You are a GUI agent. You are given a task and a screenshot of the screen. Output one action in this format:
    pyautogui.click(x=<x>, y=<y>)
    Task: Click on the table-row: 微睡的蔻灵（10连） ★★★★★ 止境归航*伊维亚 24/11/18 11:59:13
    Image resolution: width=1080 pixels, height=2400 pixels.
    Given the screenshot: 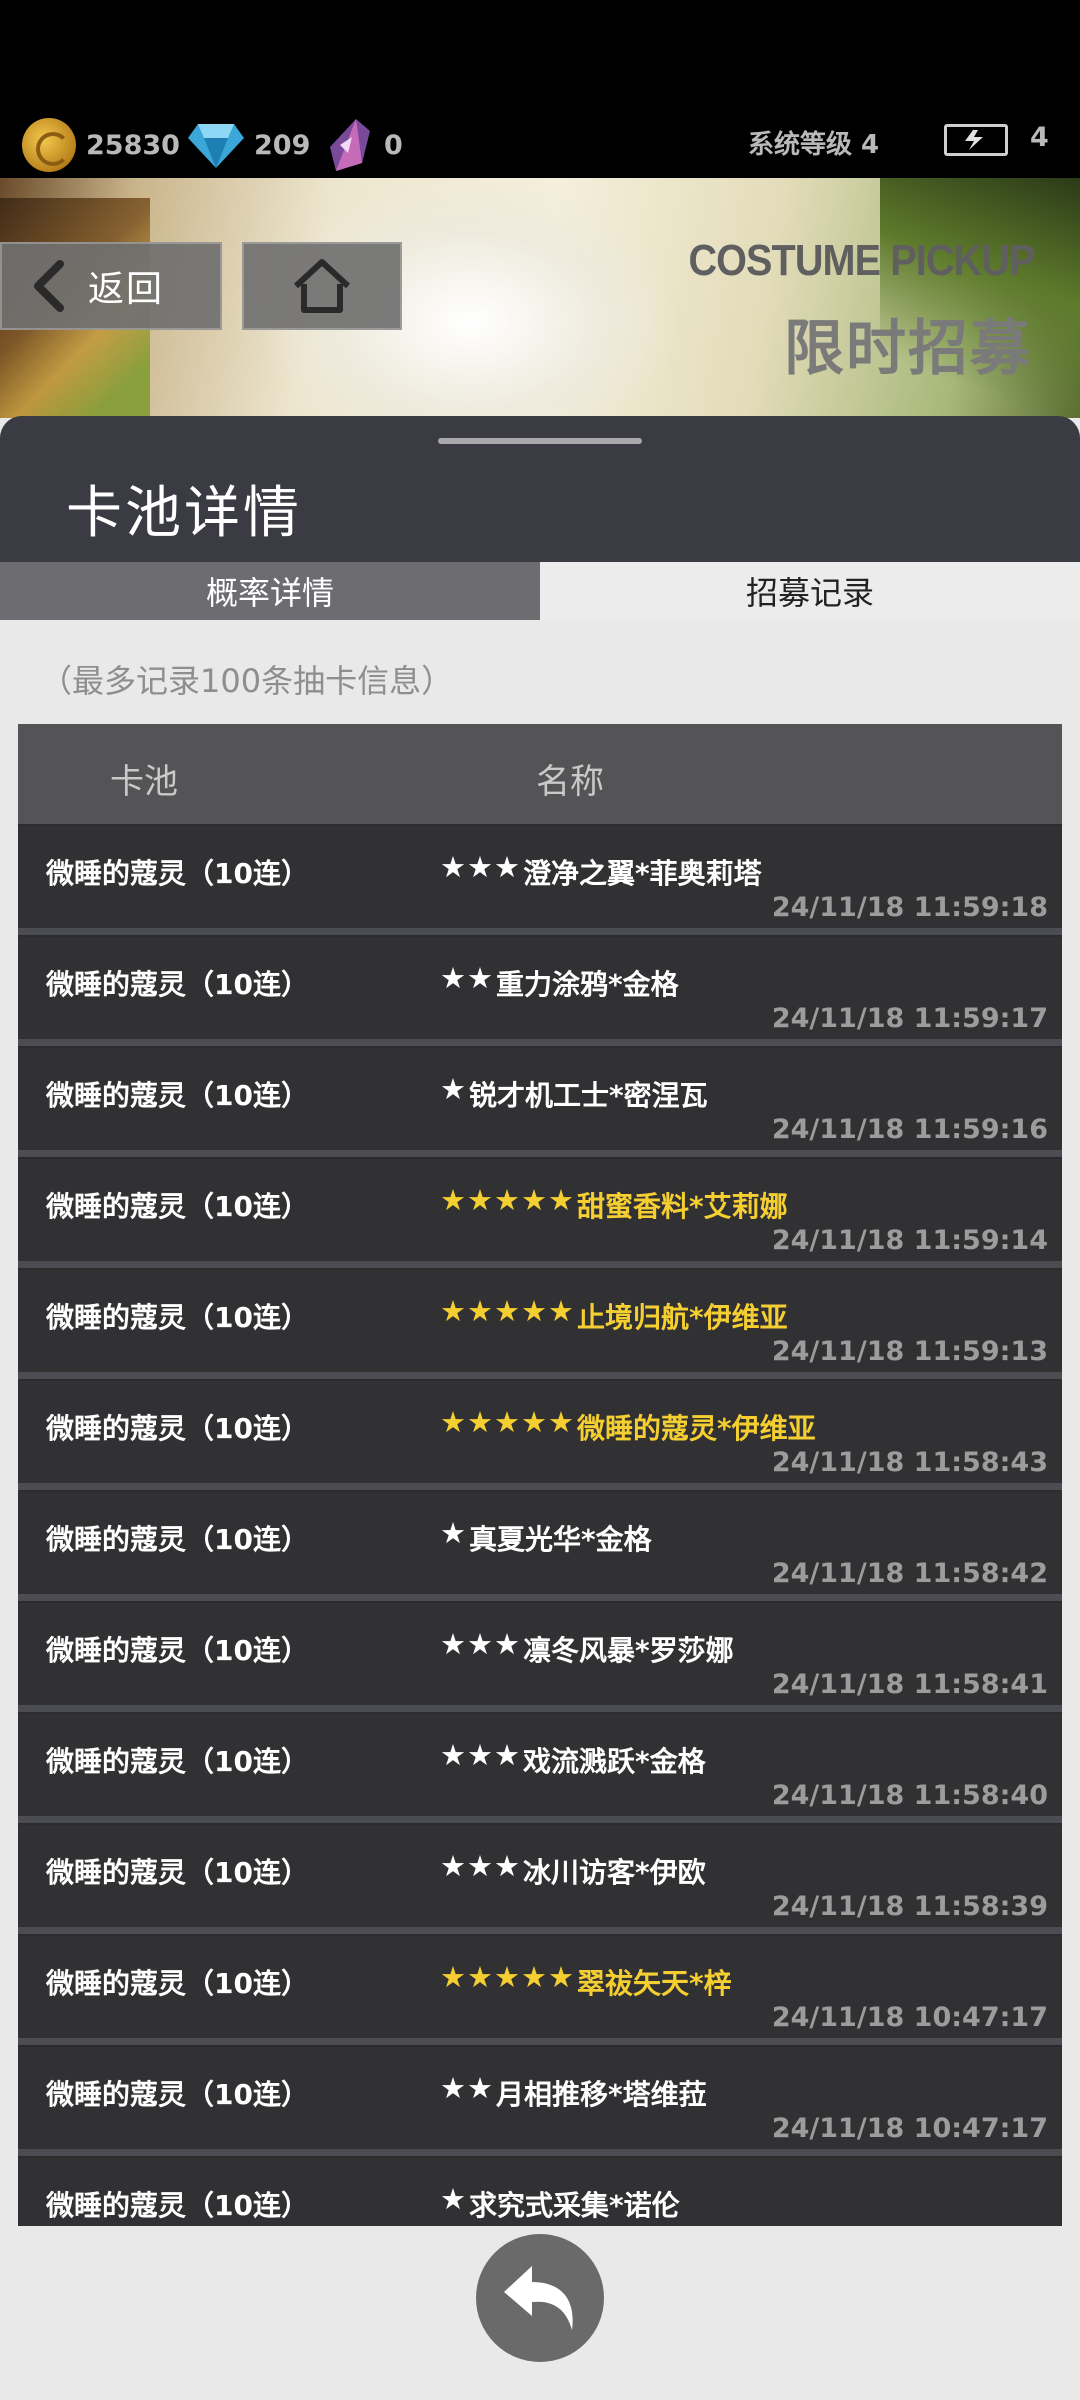 What is the action you would take?
    pyautogui.click(x=540, y=1324)
    